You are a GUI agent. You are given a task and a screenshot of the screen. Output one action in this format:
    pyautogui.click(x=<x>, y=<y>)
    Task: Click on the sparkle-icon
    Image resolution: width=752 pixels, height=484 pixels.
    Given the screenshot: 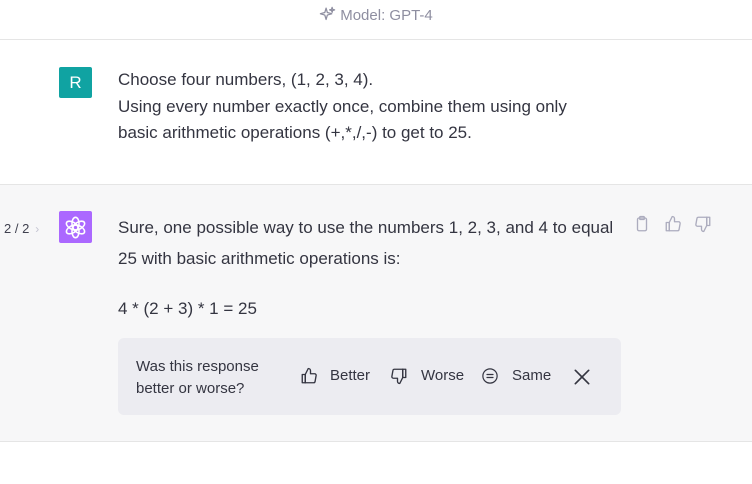 What is the action you would take?
    pyautogui.click(x=327, y=13)
    